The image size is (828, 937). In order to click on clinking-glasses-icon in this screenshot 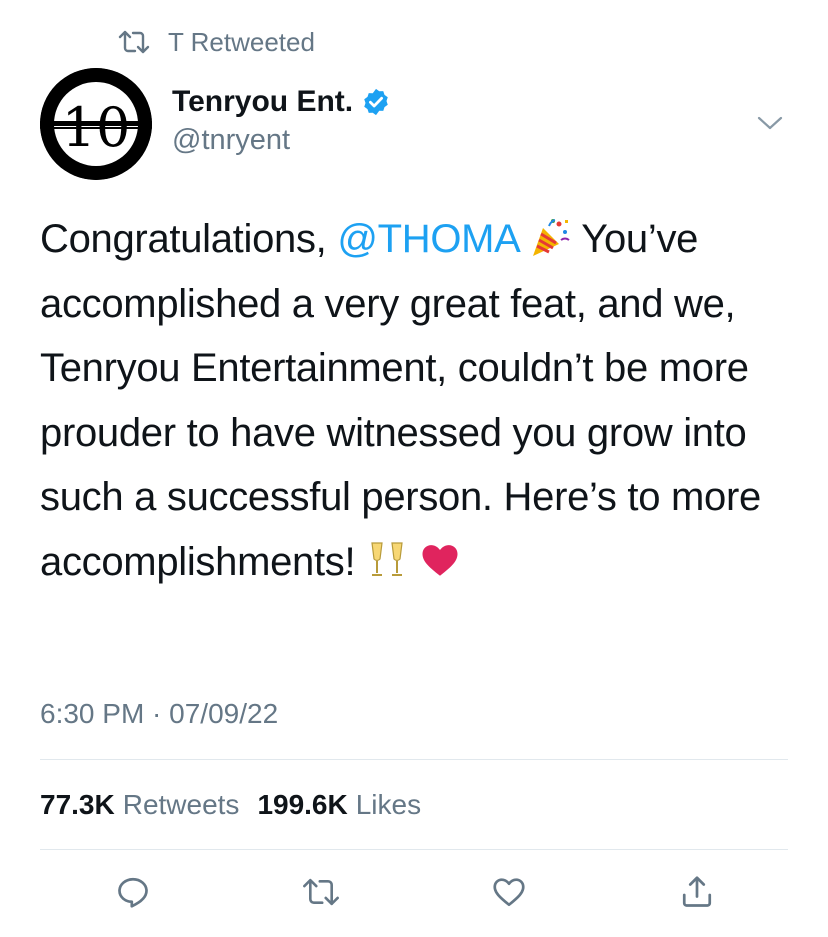, I will do `click(387, 557)`.